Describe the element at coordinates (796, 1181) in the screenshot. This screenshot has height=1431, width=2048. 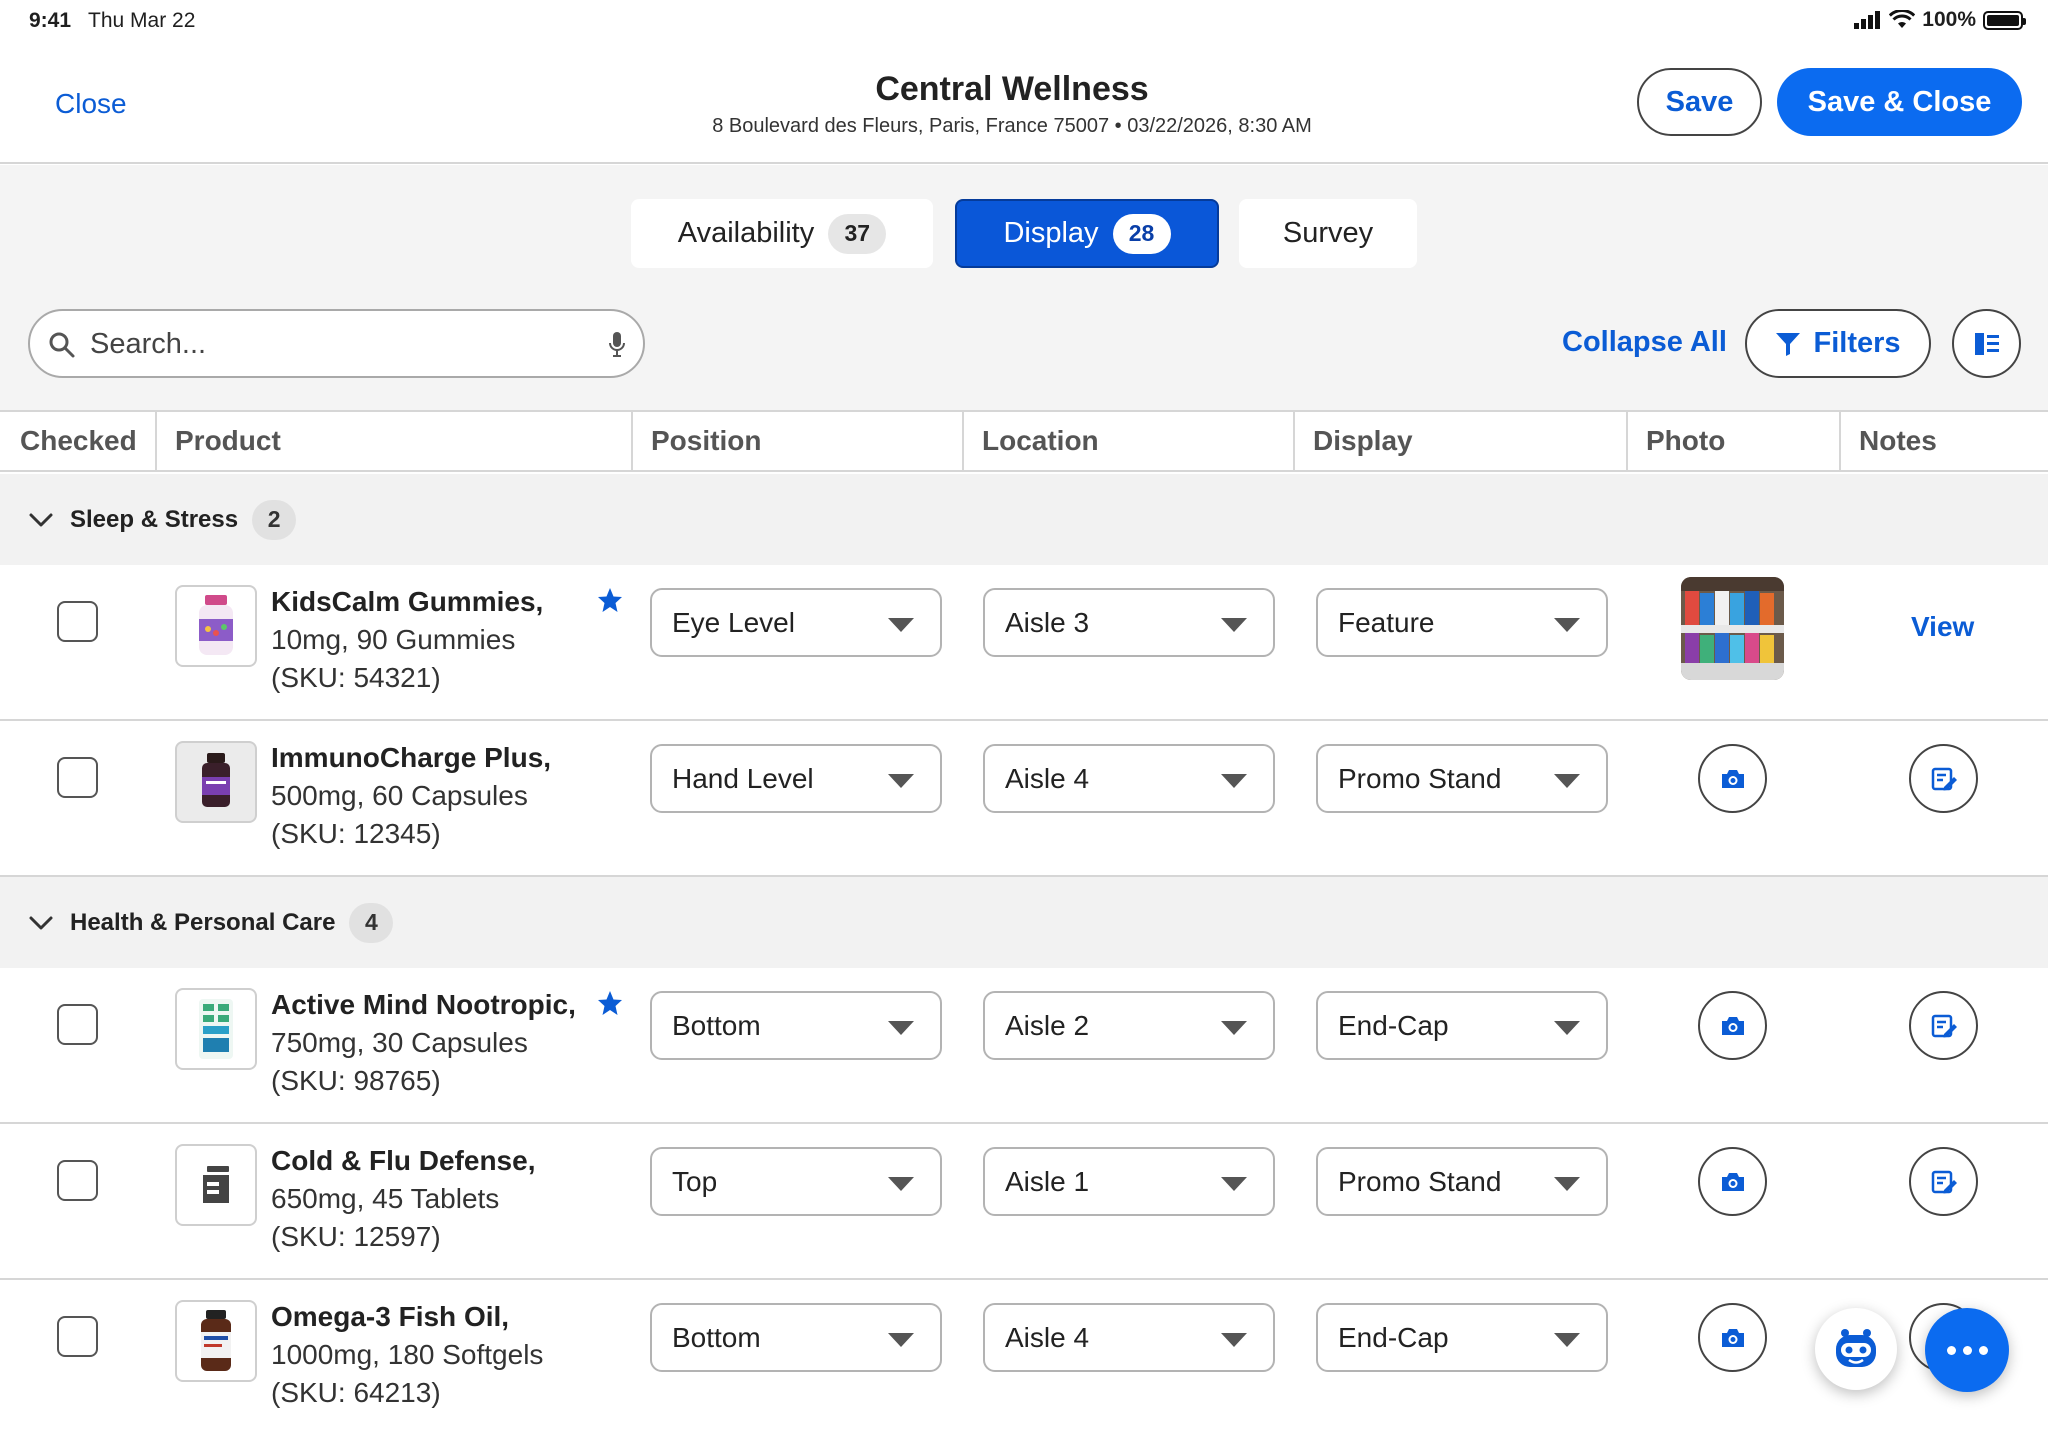
I see `position-dropdown: Top` at that location.